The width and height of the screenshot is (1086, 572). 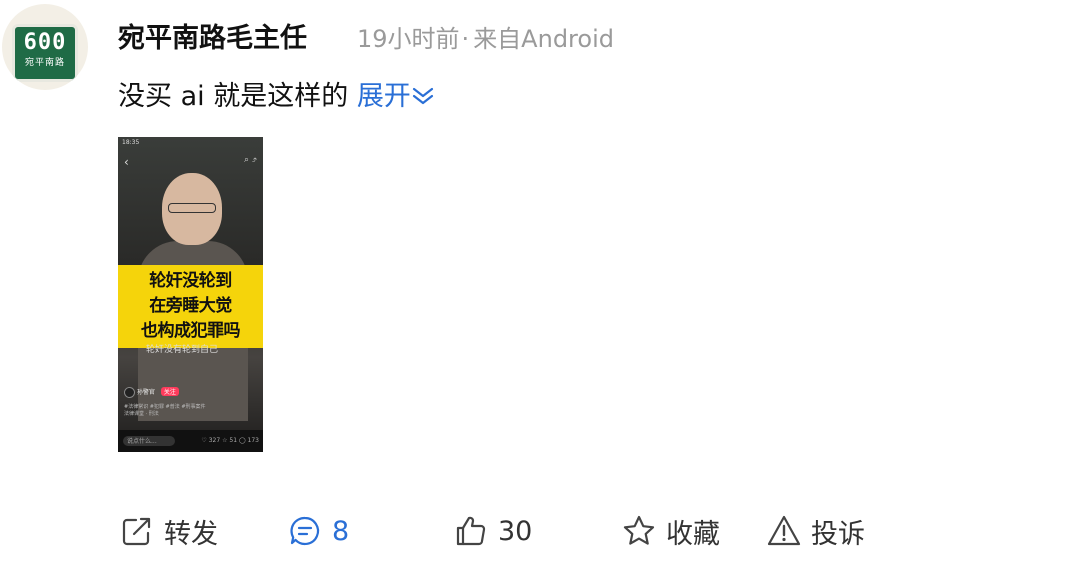 I want to click on report-label: 投诉, so click(x=838, y=534).